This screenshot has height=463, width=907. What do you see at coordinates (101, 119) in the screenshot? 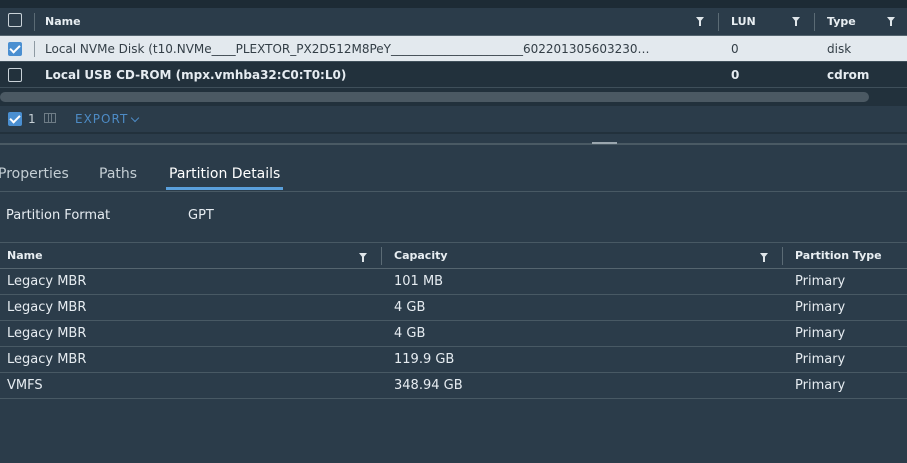
I see `export-button: EXPORT` at bounding box center [101, 119].